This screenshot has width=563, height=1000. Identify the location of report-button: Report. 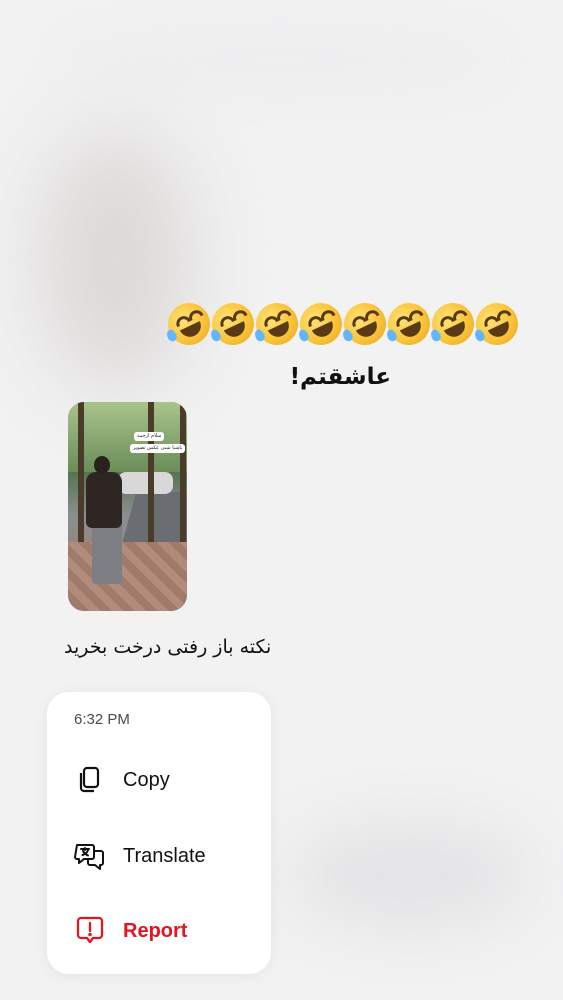
(164, 931).